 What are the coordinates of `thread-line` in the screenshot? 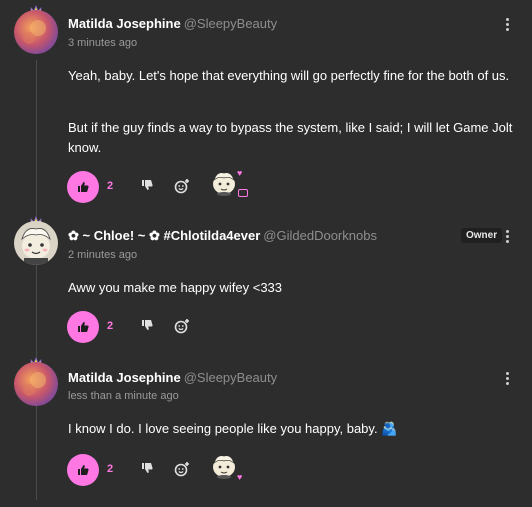 It's located at (36, 280).